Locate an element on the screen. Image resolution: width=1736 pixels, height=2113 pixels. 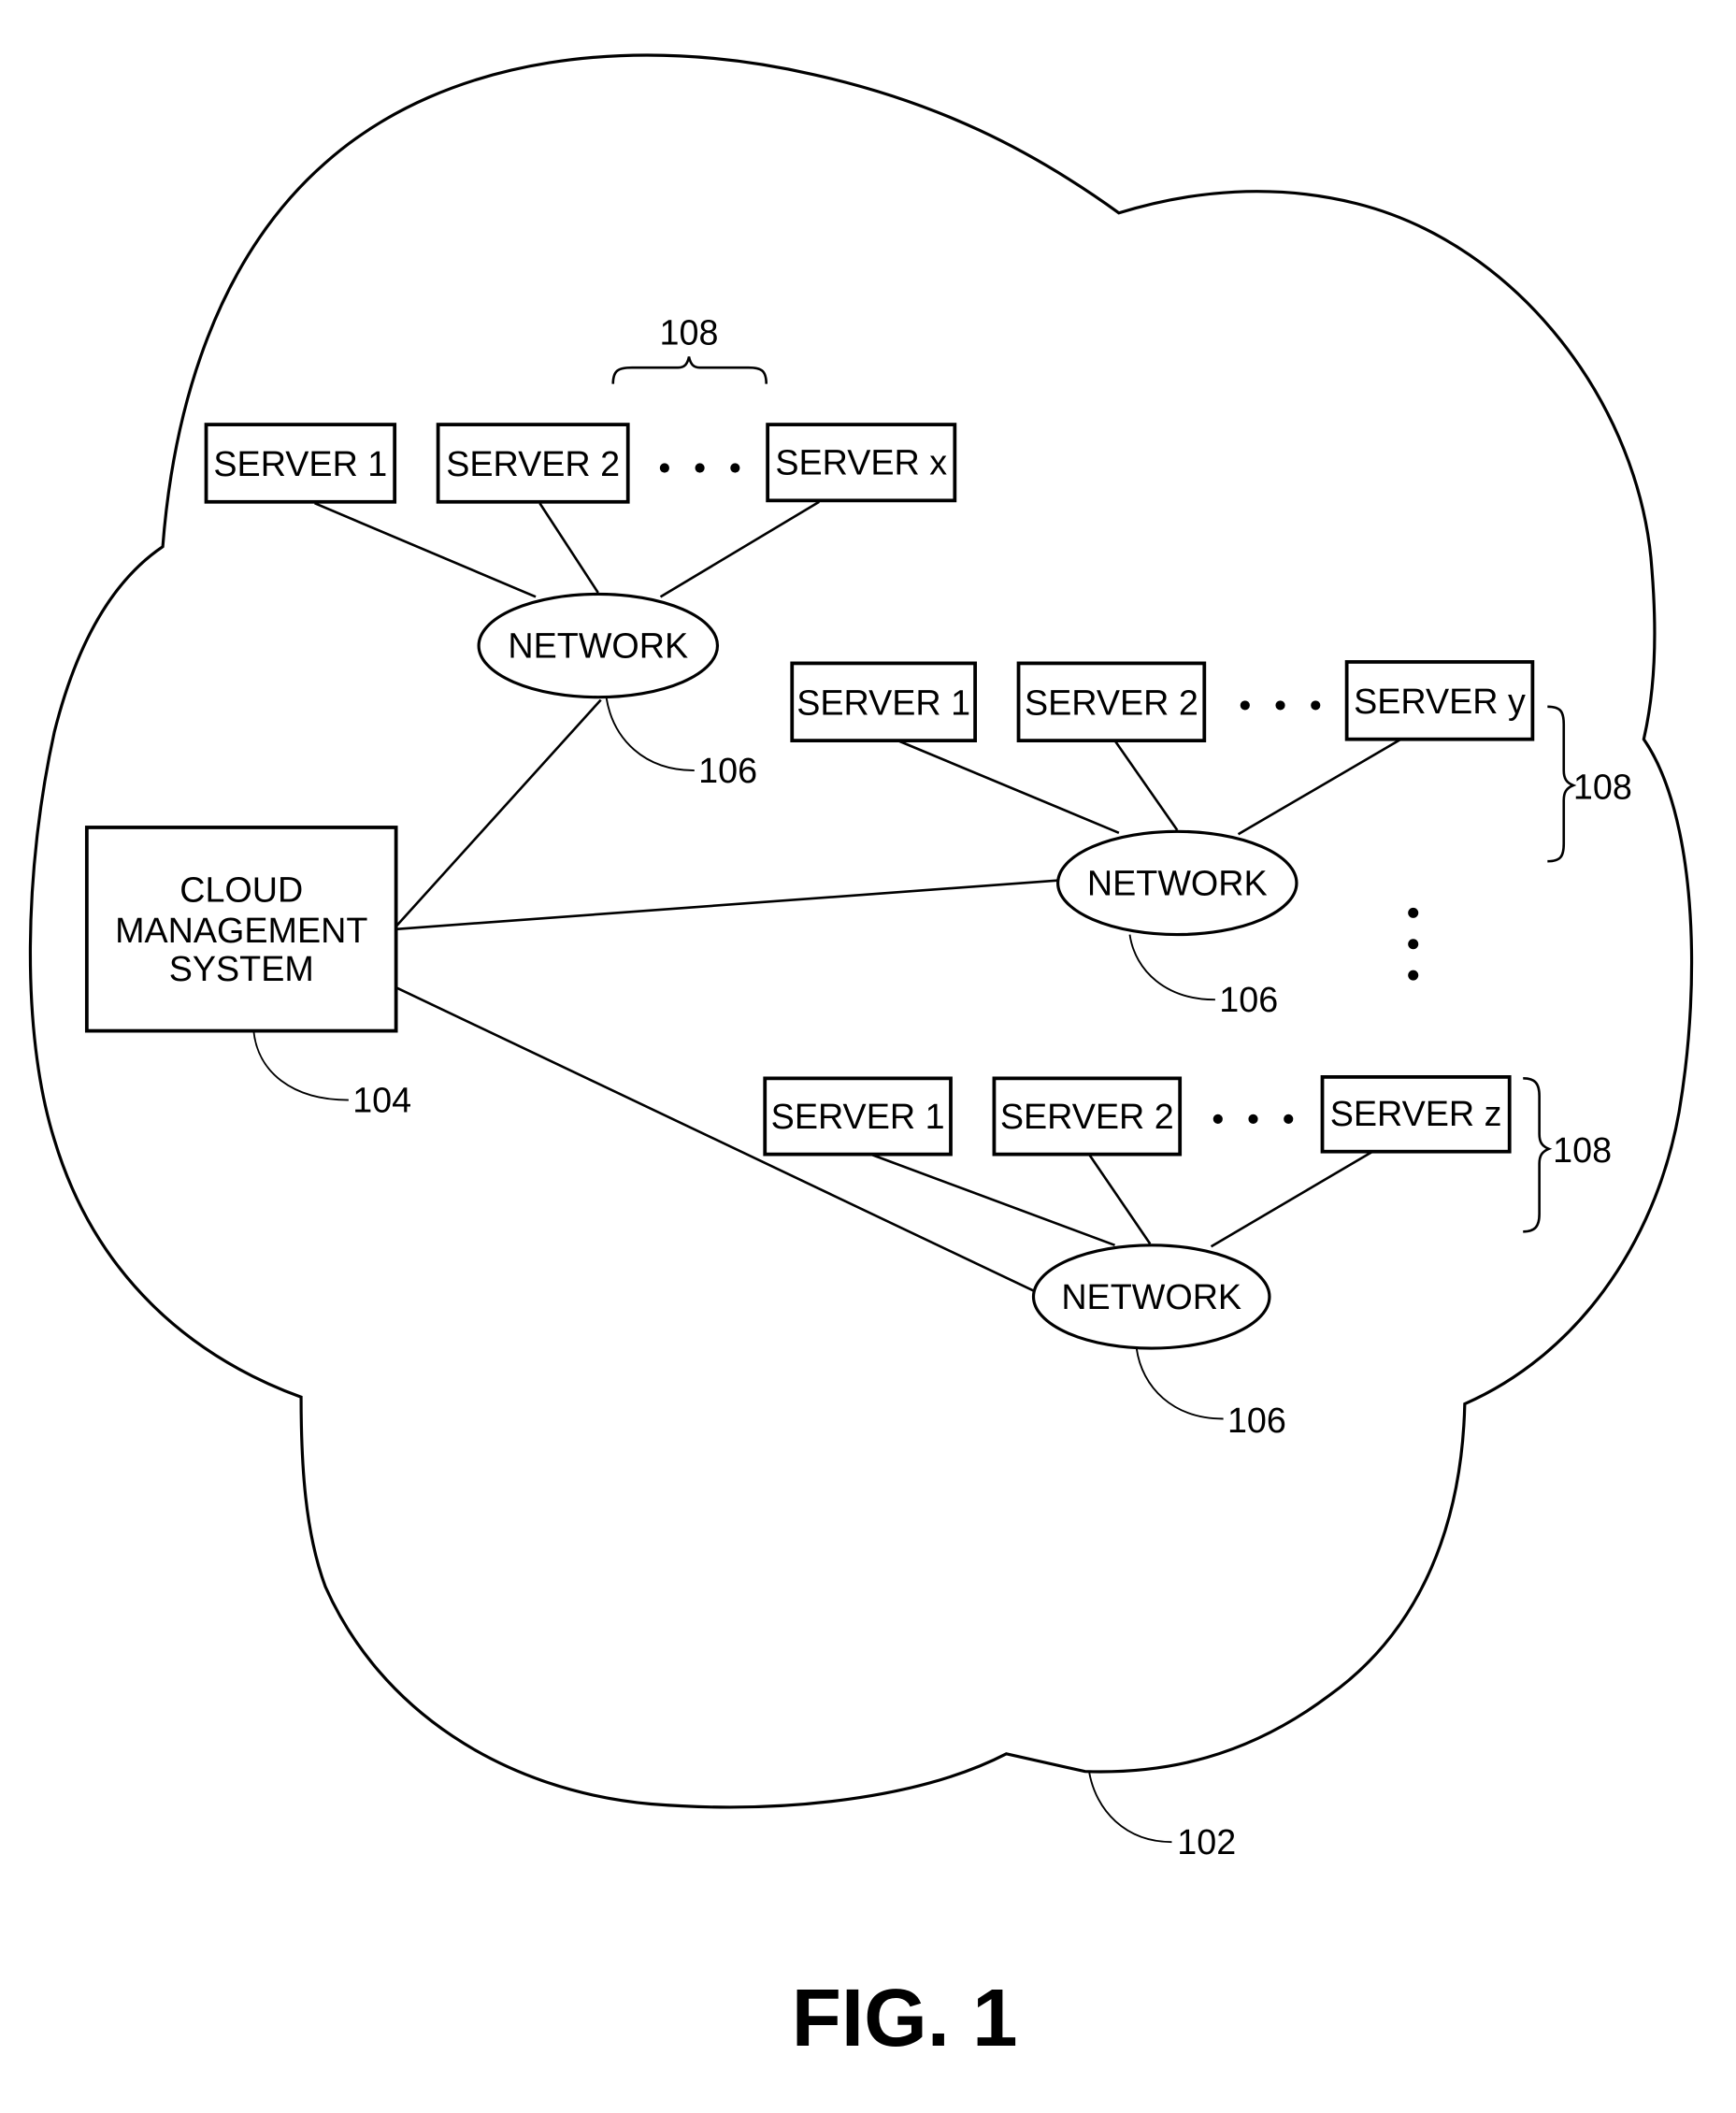
cloud-management-system: CLOUD MANAGEMENT SYSTEM 104 is located at coordinates (247, 973).